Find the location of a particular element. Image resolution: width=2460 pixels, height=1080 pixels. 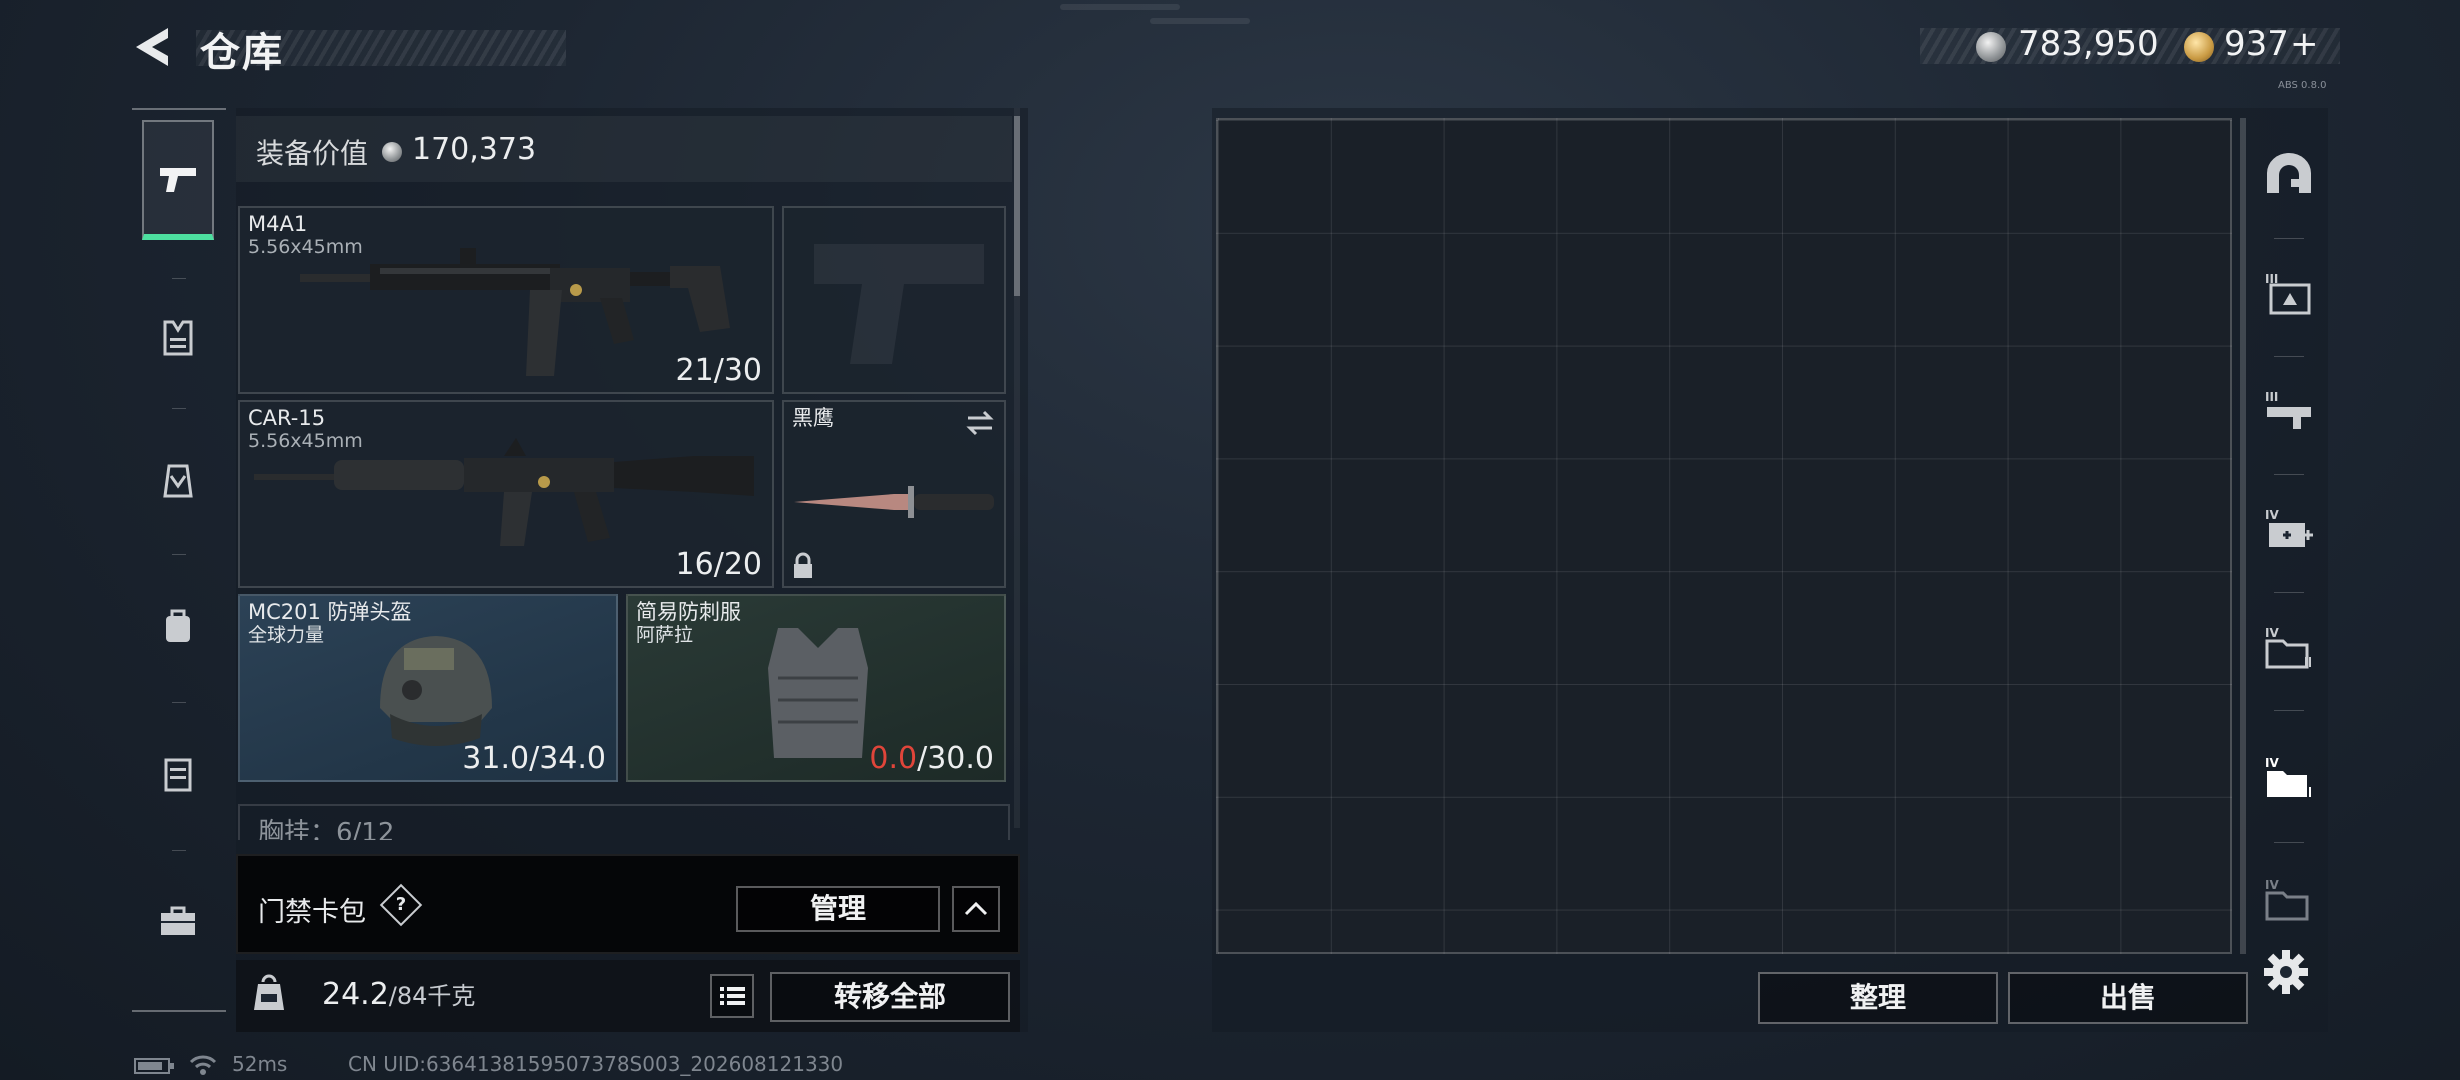

user-uid: CN UID:6364138159507378S003_202608121330 is located at coordinates (596, 1064).